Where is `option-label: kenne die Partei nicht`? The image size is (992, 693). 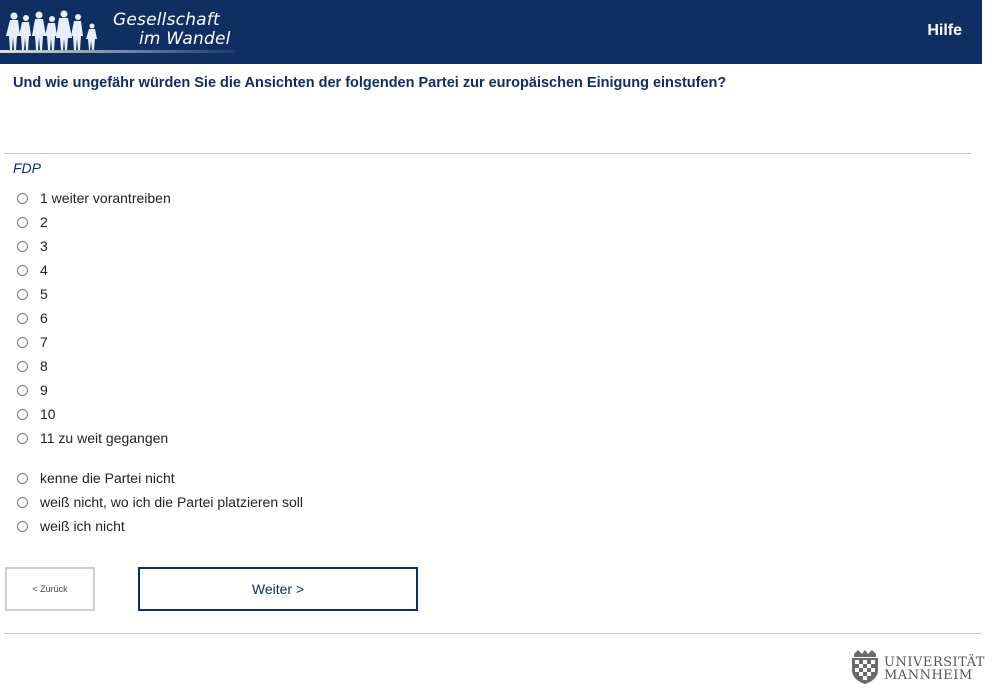
option-label: kenne die Partei nicht is located at coordinates (107, 478).